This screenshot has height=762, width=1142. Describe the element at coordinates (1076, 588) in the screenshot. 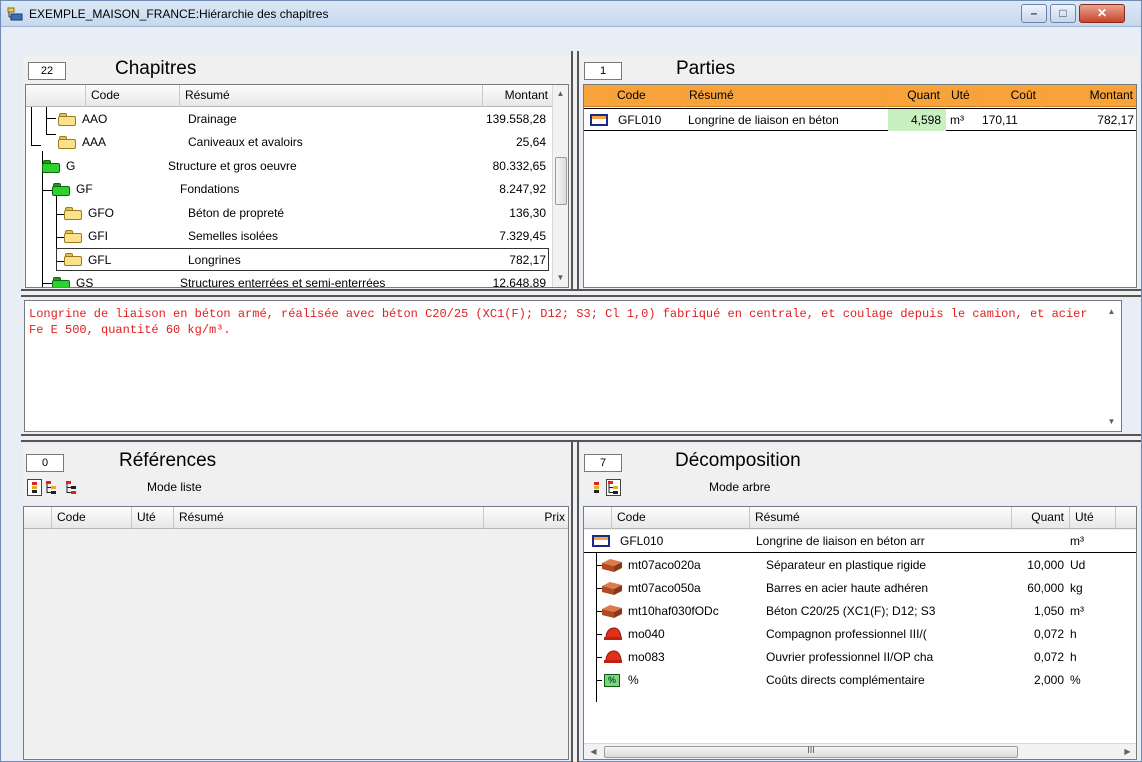

I see `decomposition-ute: kg` at that location.